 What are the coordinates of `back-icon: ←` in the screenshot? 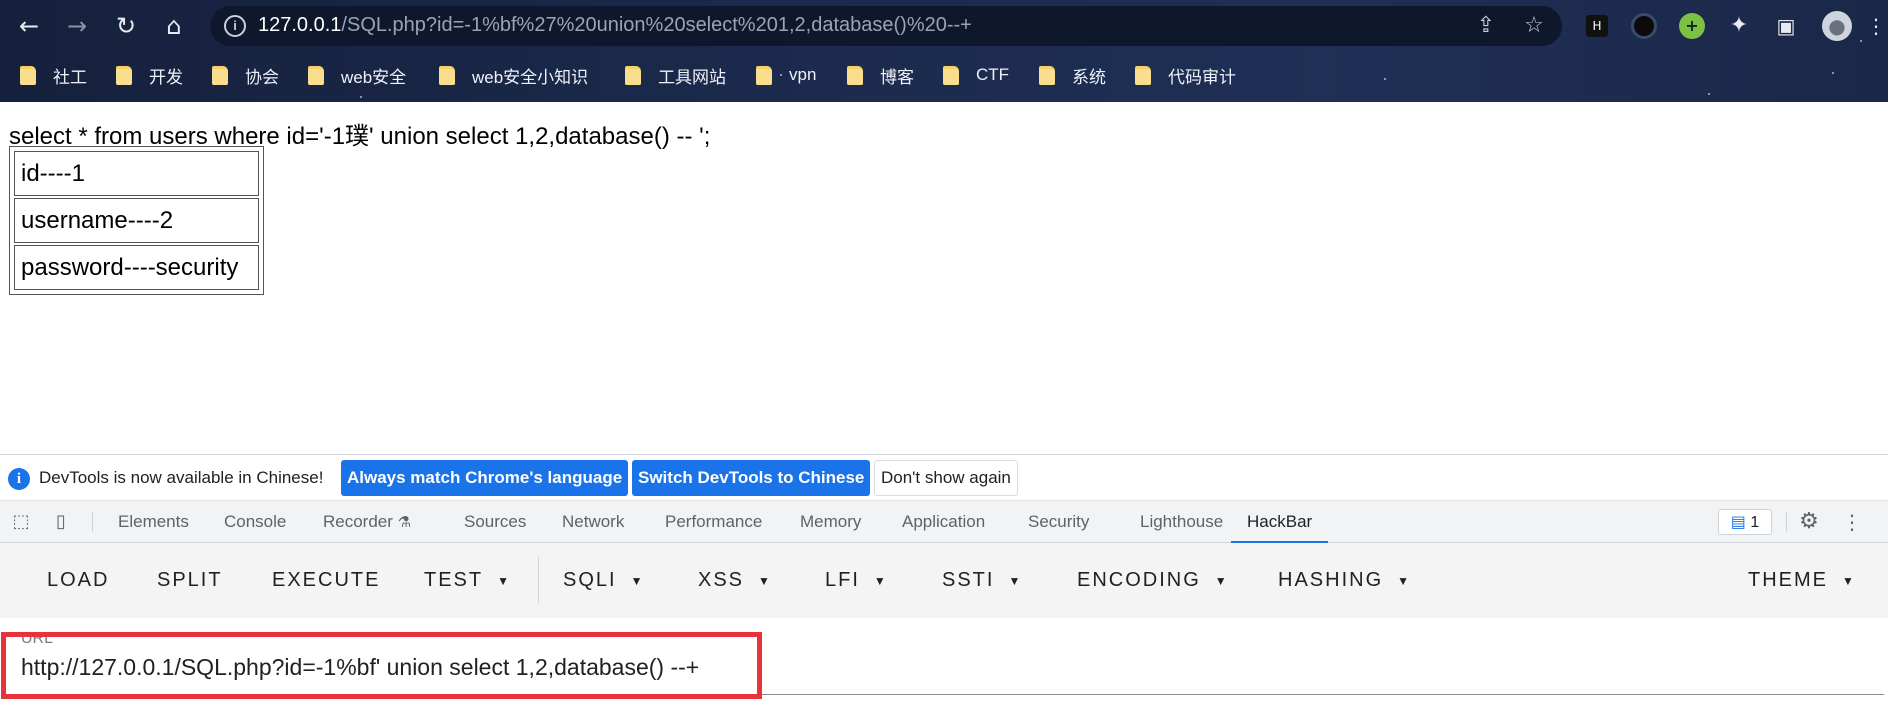 It's located at (29, 26).